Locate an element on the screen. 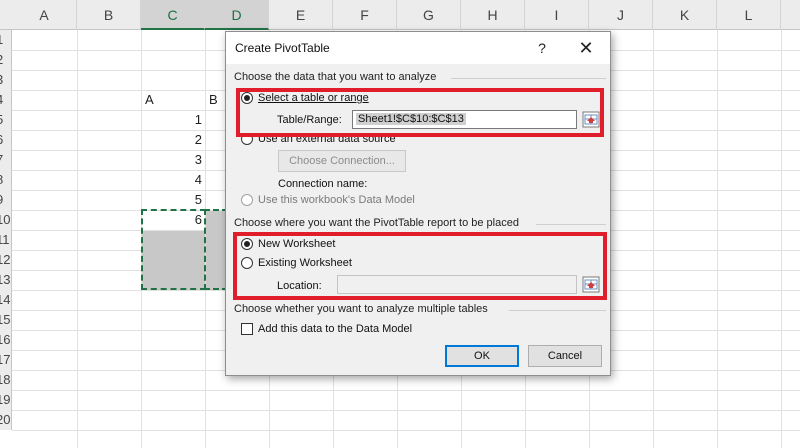 The image size is (800, 448). row-header-5: 5 is located at coordinates (6, 120).